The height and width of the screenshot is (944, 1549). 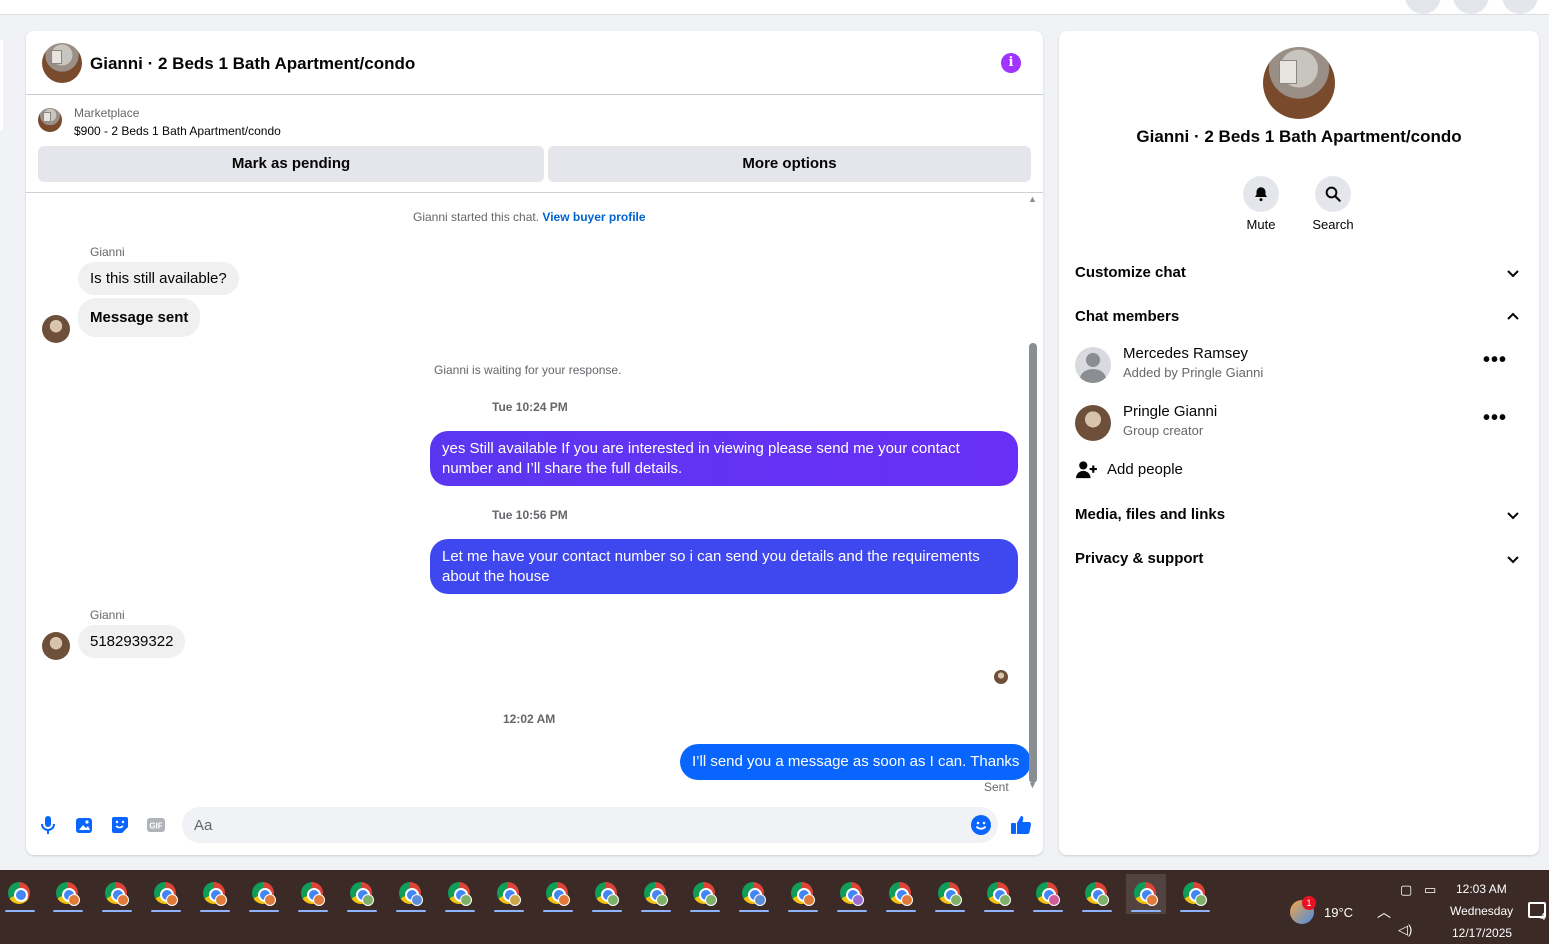 What do you see at coordinates (1299, 317) in the screenshot?
I see `chat-members-section: Chat members` at bounding box center [1299, 317].